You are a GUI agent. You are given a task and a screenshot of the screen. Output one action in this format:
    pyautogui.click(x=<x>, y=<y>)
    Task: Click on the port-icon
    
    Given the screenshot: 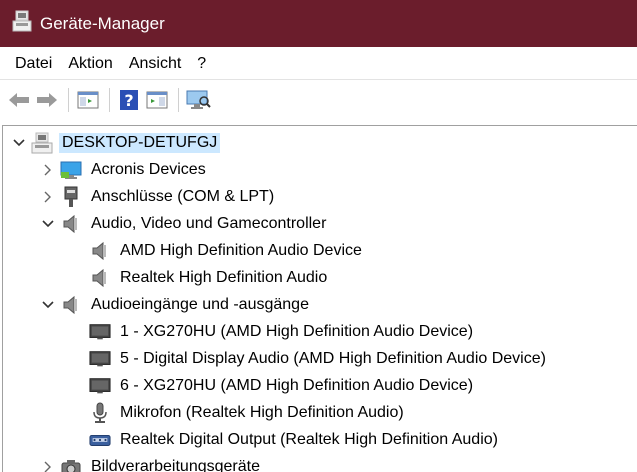 What is the action you would take?
    pyautogui.click(x=71, y=197)
    